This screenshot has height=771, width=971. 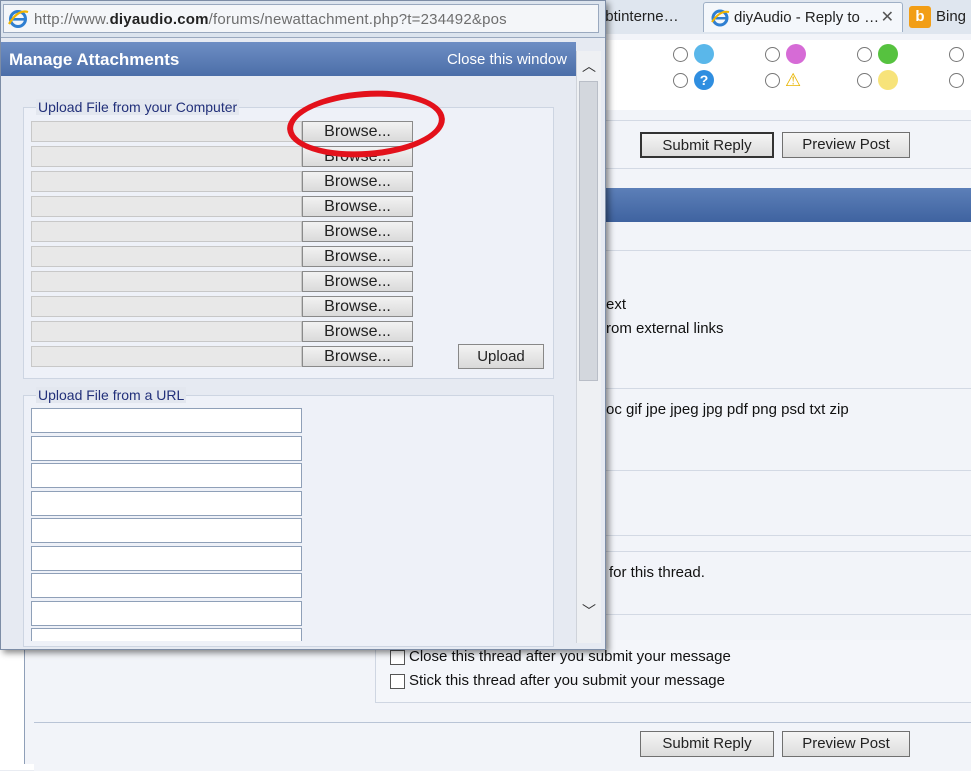 What do you see at coordinates (888, 80) in the screenshot?
I see `lightbulb-icon` at bounding box center [888, 80].